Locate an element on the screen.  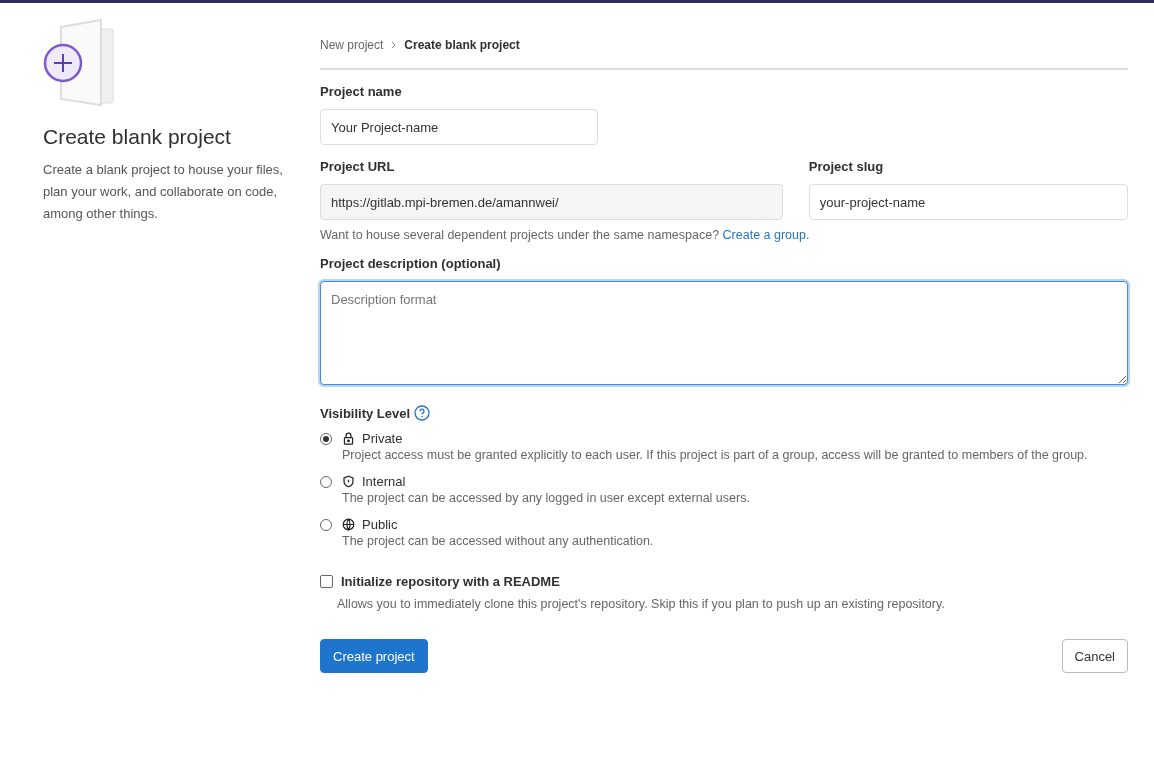
checkbox-label: Initialize repository with a README is located at coordinates (450, 581).